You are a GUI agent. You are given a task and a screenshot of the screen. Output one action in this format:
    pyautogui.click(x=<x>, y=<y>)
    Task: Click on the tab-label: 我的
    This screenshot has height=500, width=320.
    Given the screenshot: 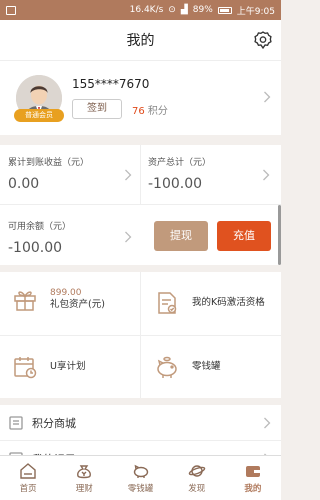 What is the action you would take?
    pyautogui.click(x=253, y=489)
    